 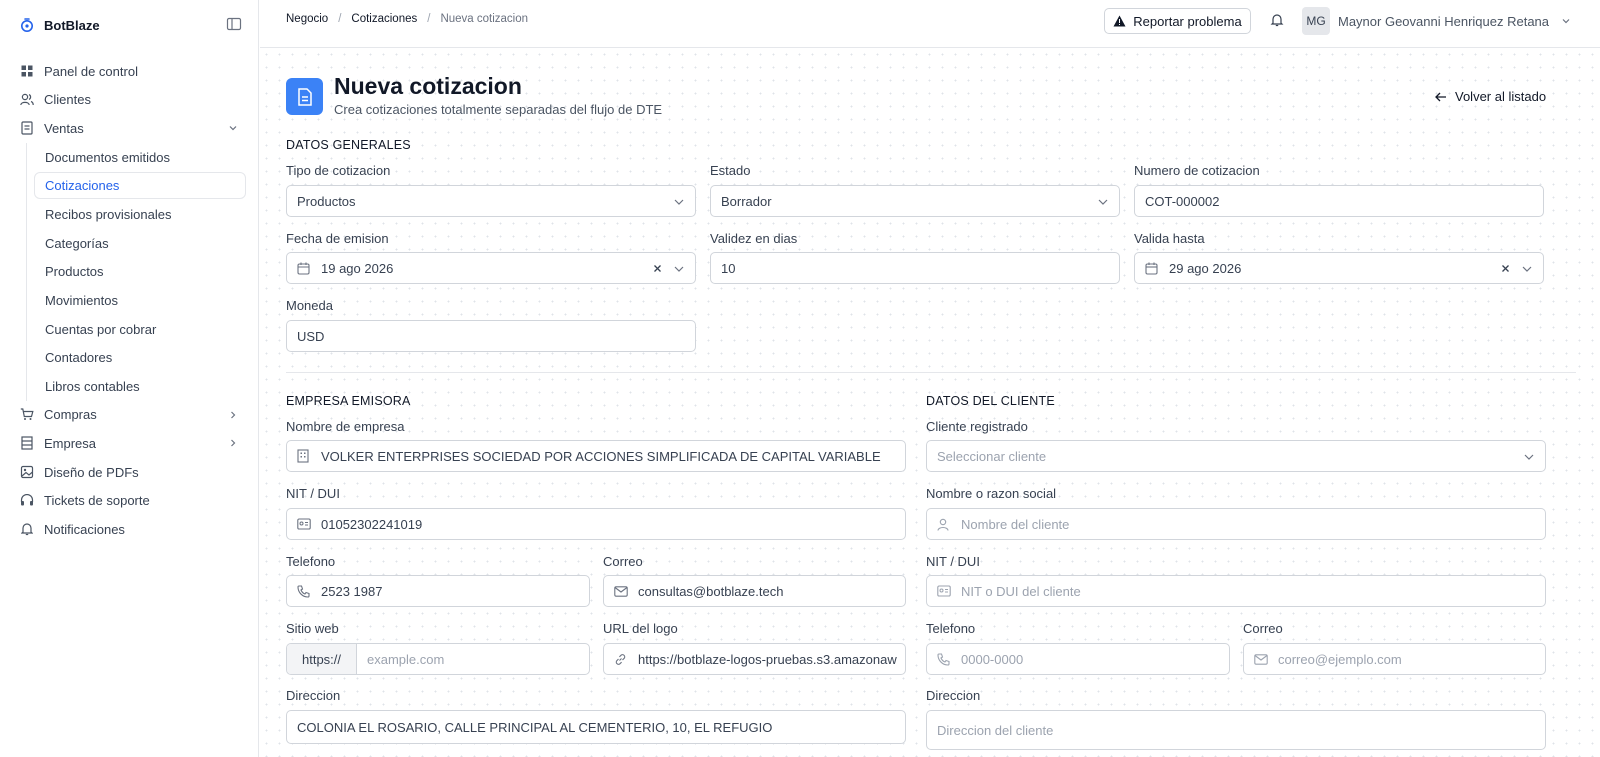 I want to click on moneda-field: USD, so click(x=491, y=336).